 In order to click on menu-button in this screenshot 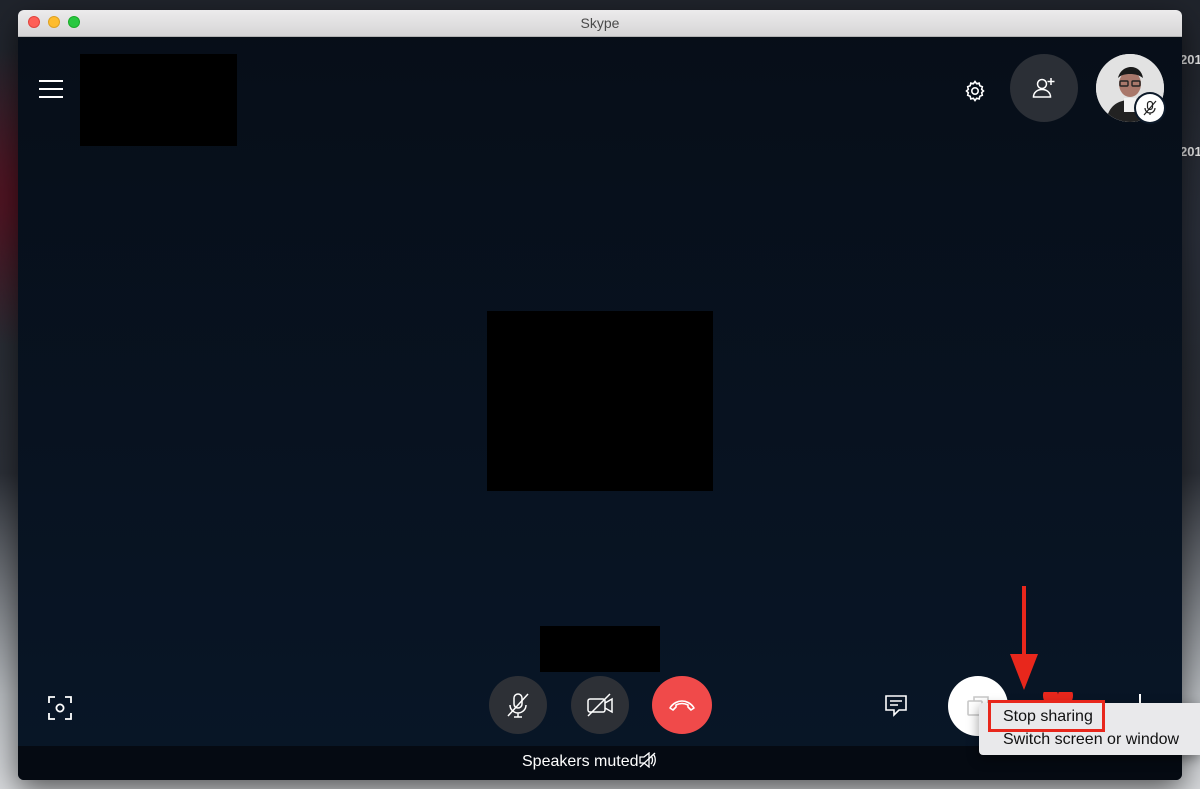, I will do `click(51, 89)`.